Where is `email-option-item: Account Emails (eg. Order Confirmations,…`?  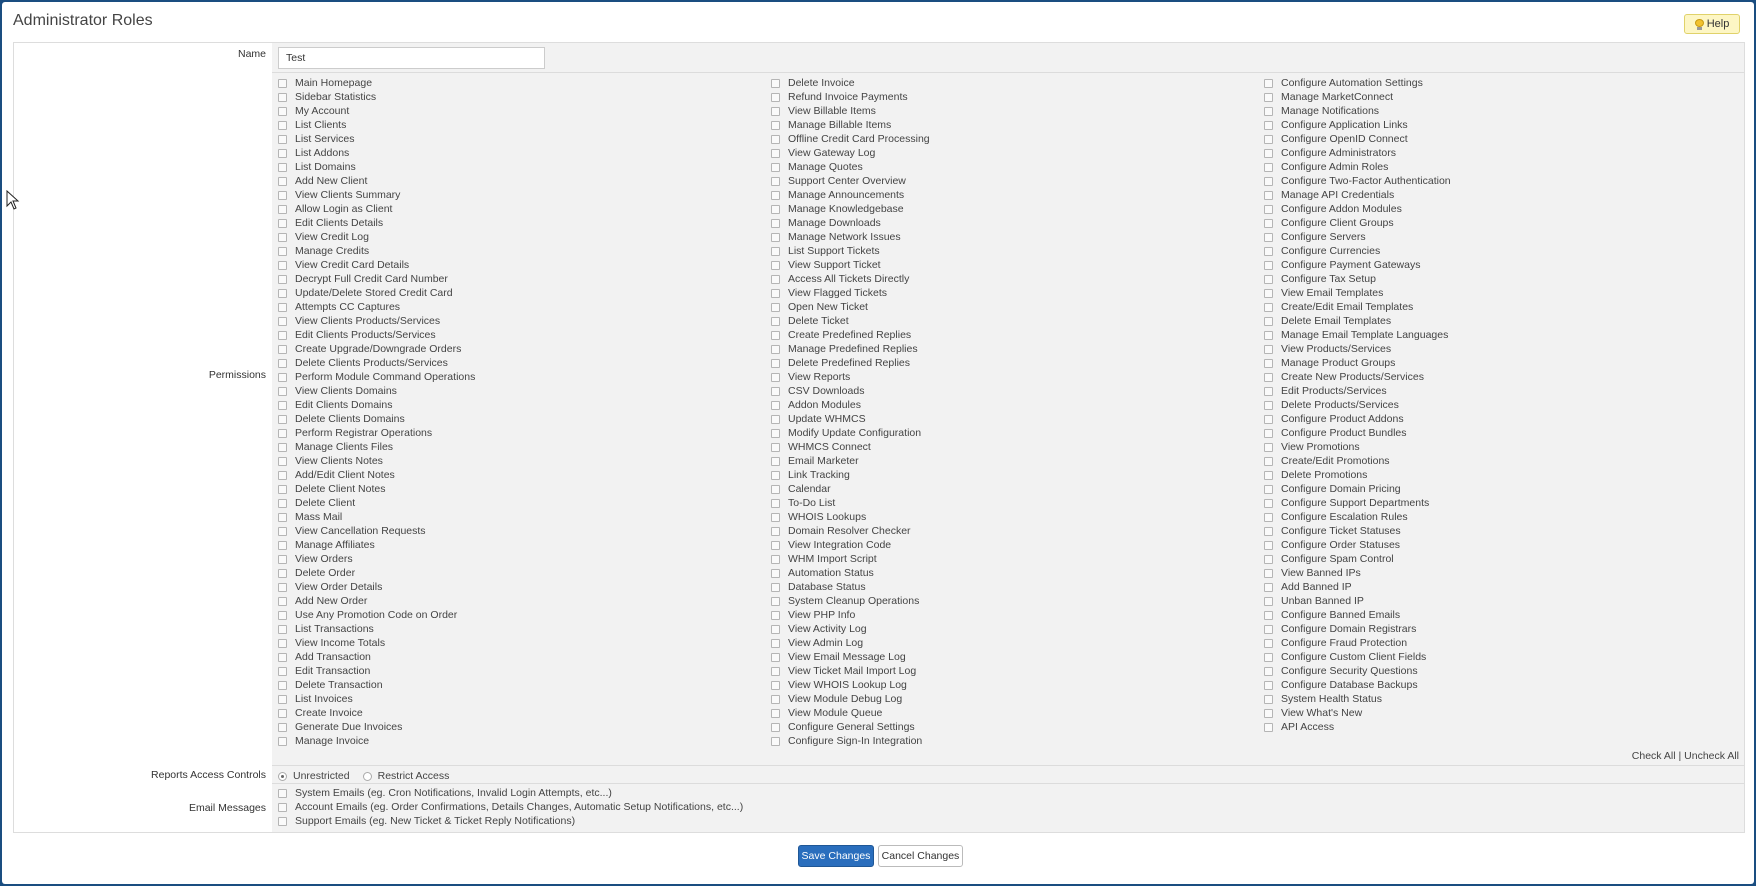 email-option-item: Account Emails (eg. Order Confirmations,… is located at coordinates (510, 807).